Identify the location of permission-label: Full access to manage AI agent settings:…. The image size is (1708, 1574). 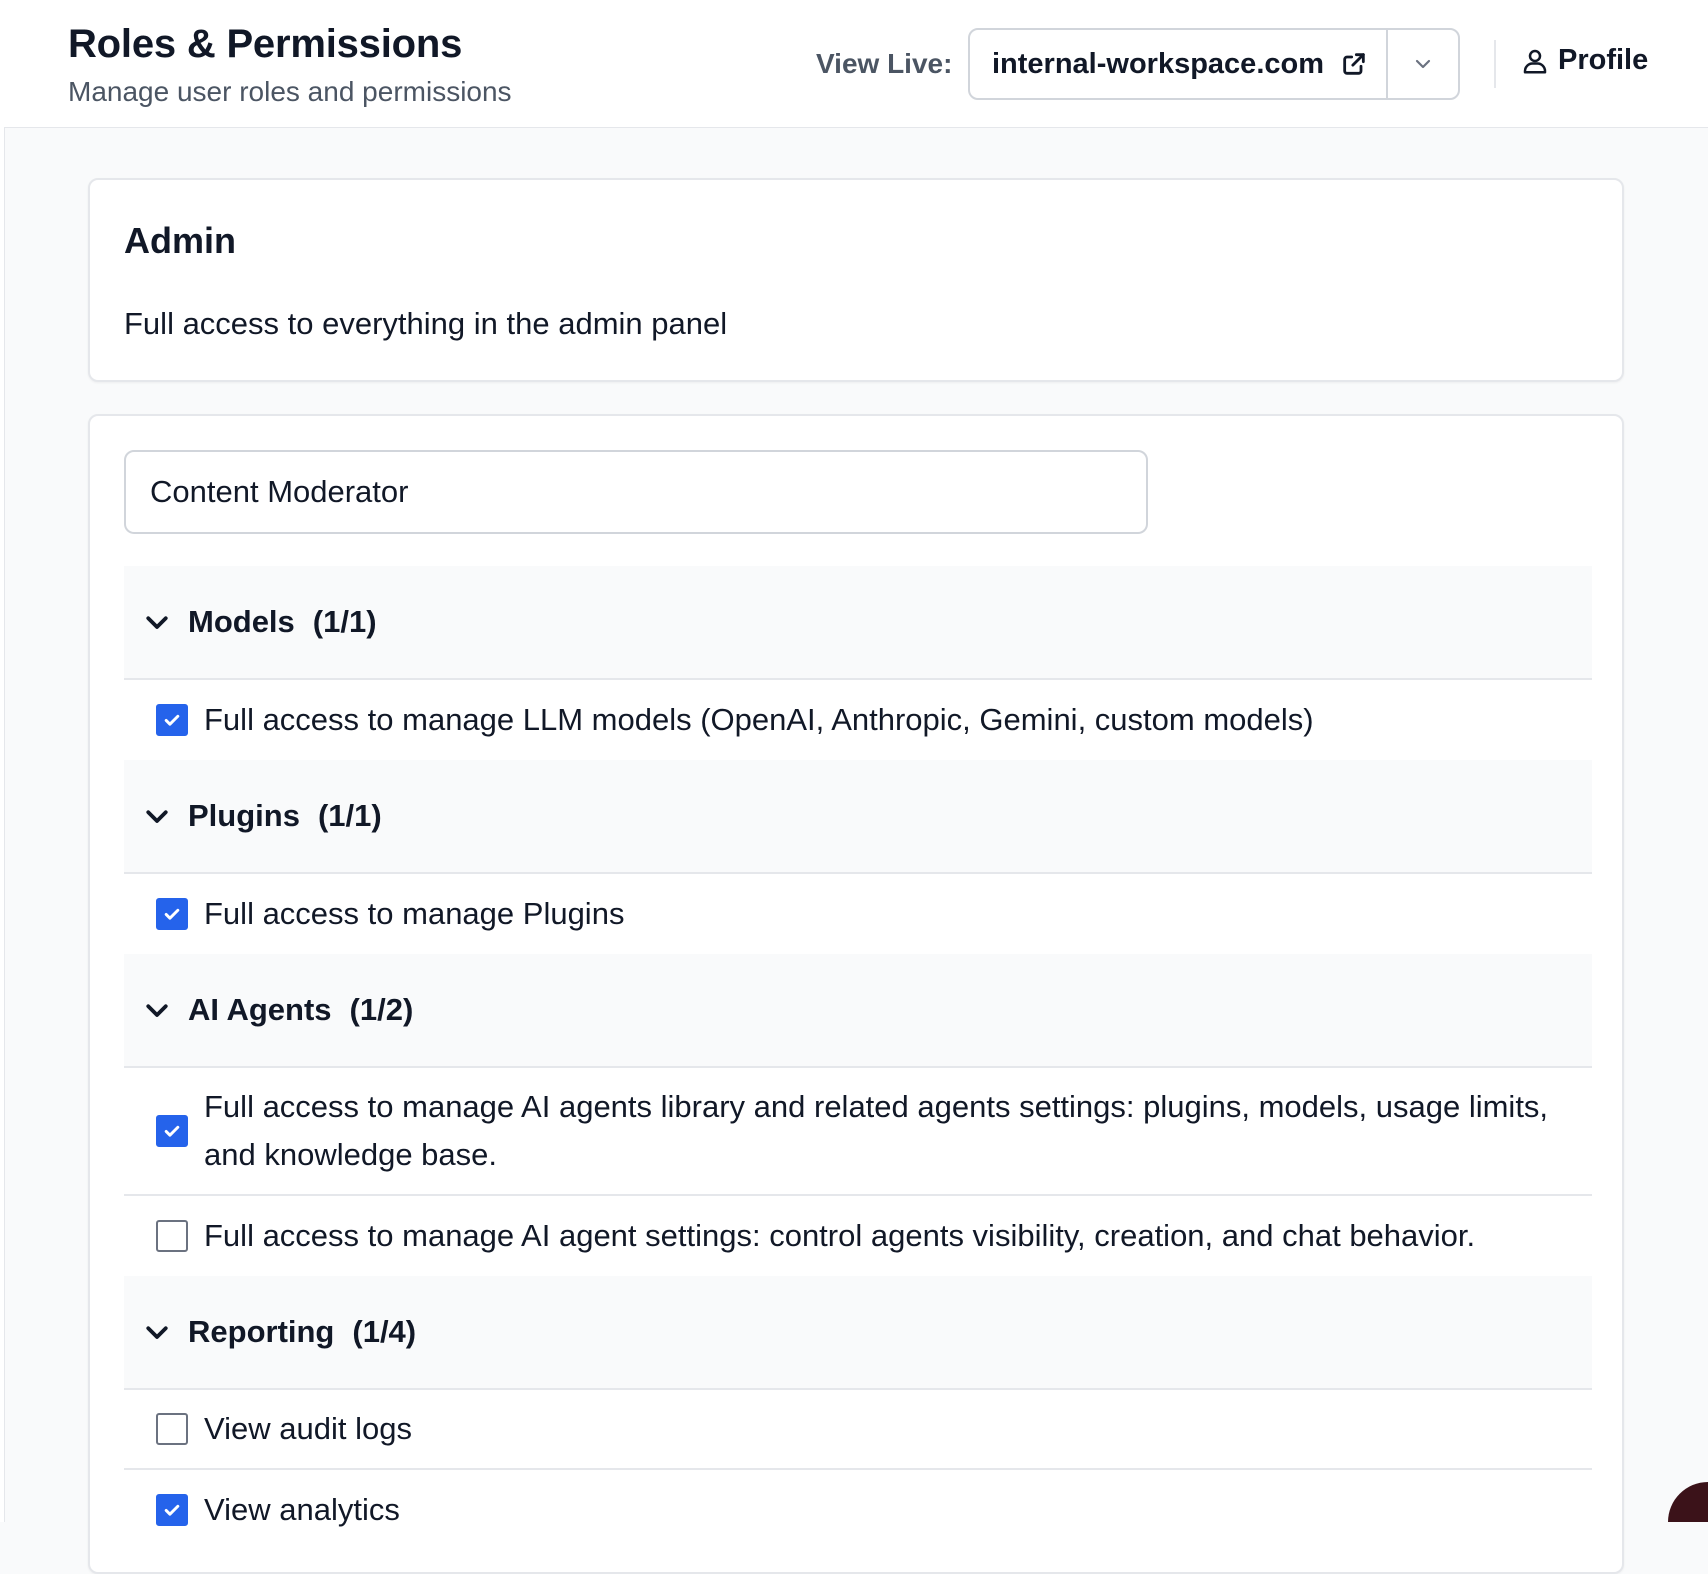
(840, 1235).